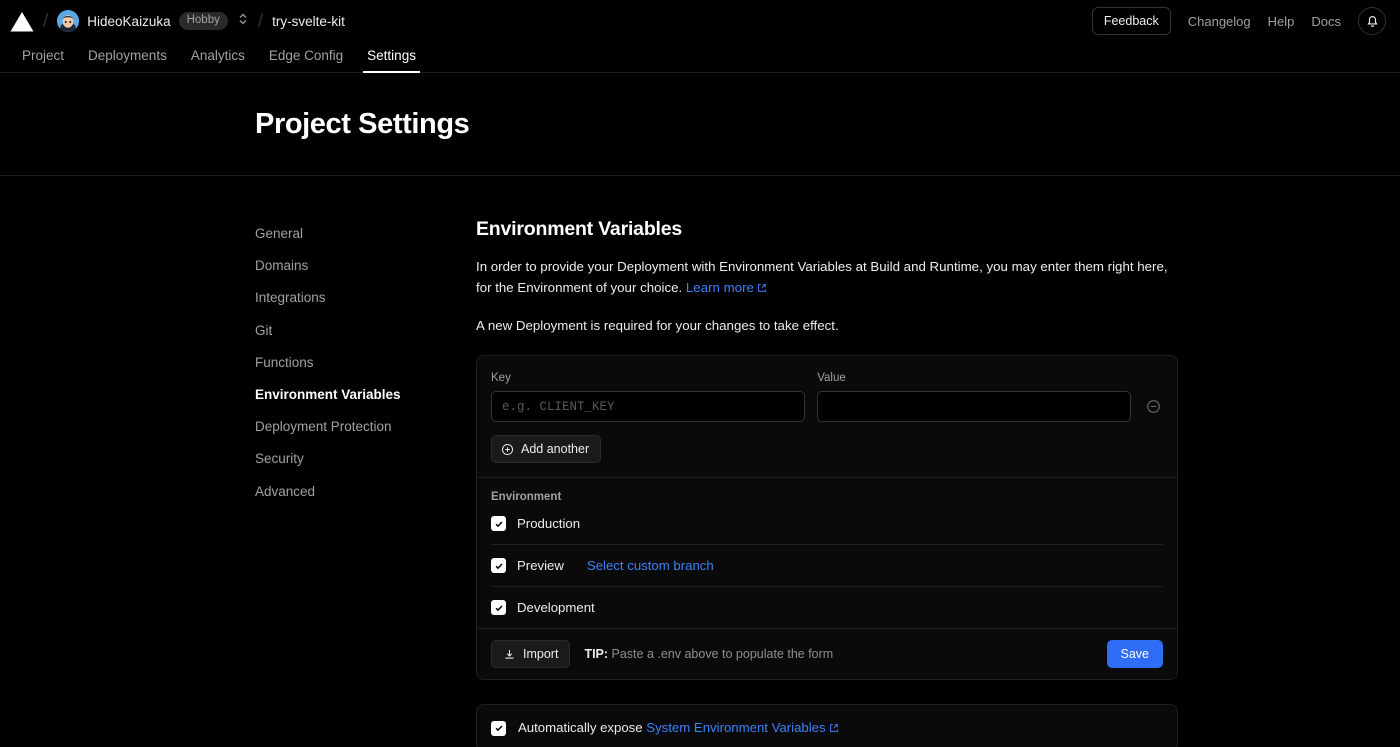 Image resolution: width=1400 pixels, height=747 pixels. I want to click on key-label: Key, so click(501, 378).